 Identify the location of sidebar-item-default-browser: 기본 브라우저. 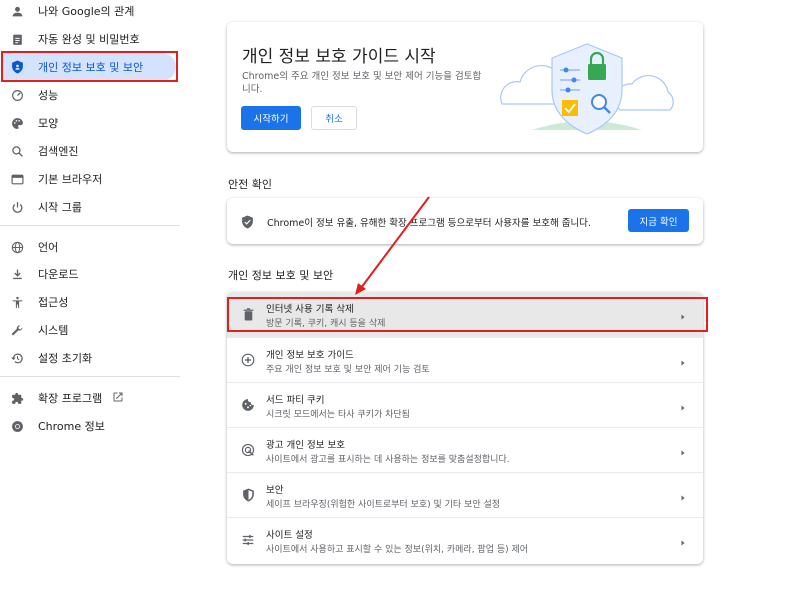
(90, 179).